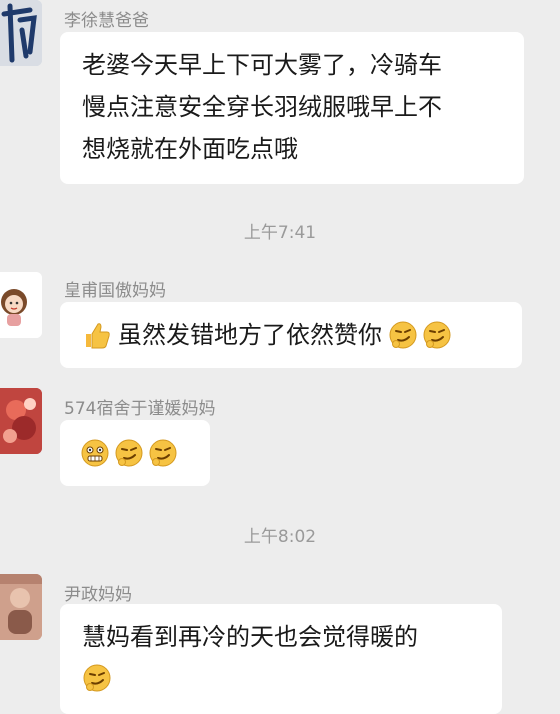 This screenshot has height=714, width=560. I want to click on calligraphy-avatar-icon, so click(21, 33).